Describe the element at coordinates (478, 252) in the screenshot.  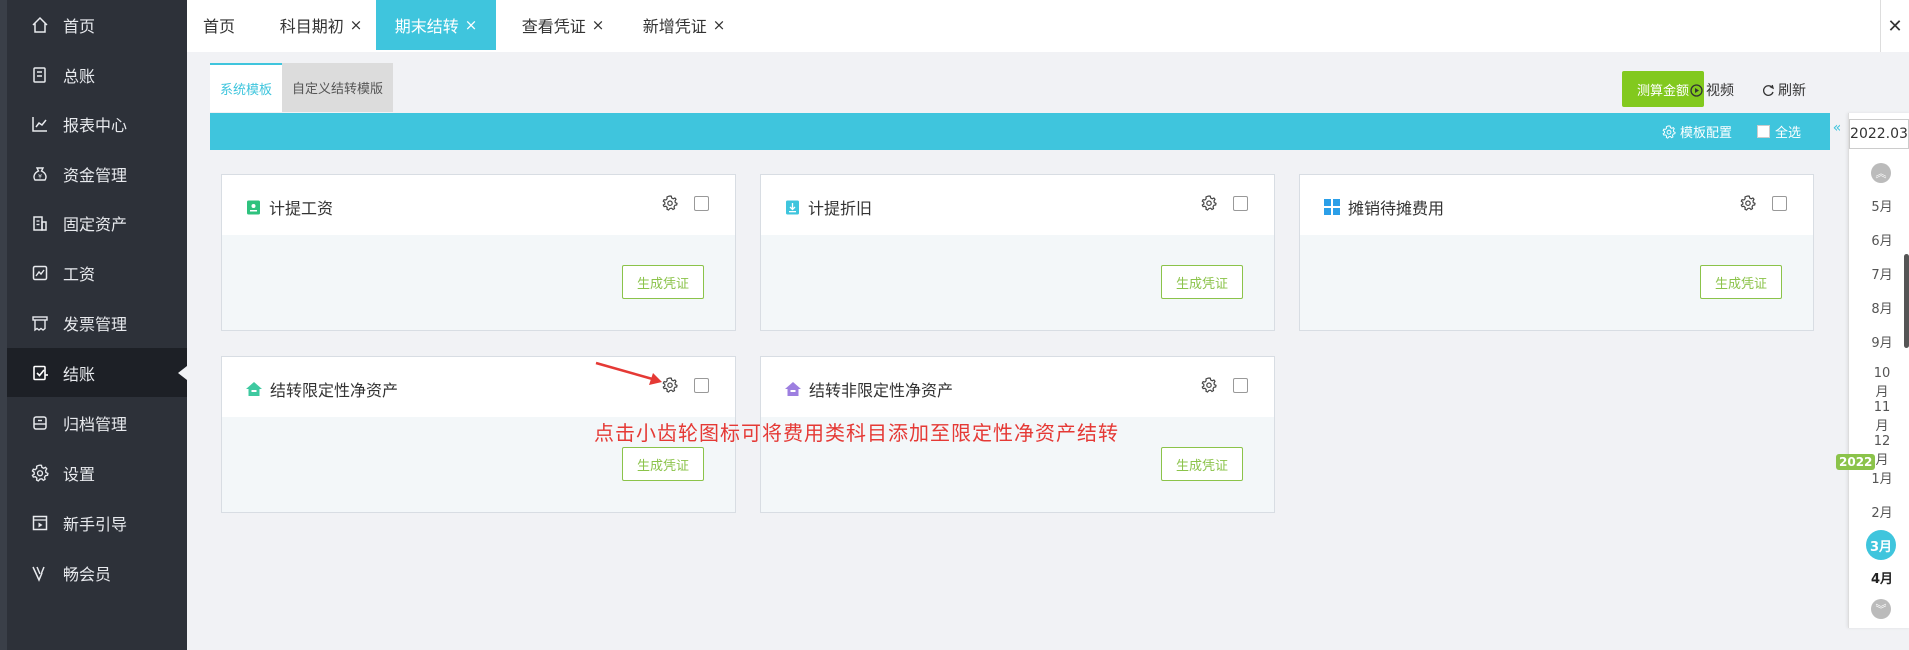
I see `template-card: 计提工资 生成凭证` at that location.